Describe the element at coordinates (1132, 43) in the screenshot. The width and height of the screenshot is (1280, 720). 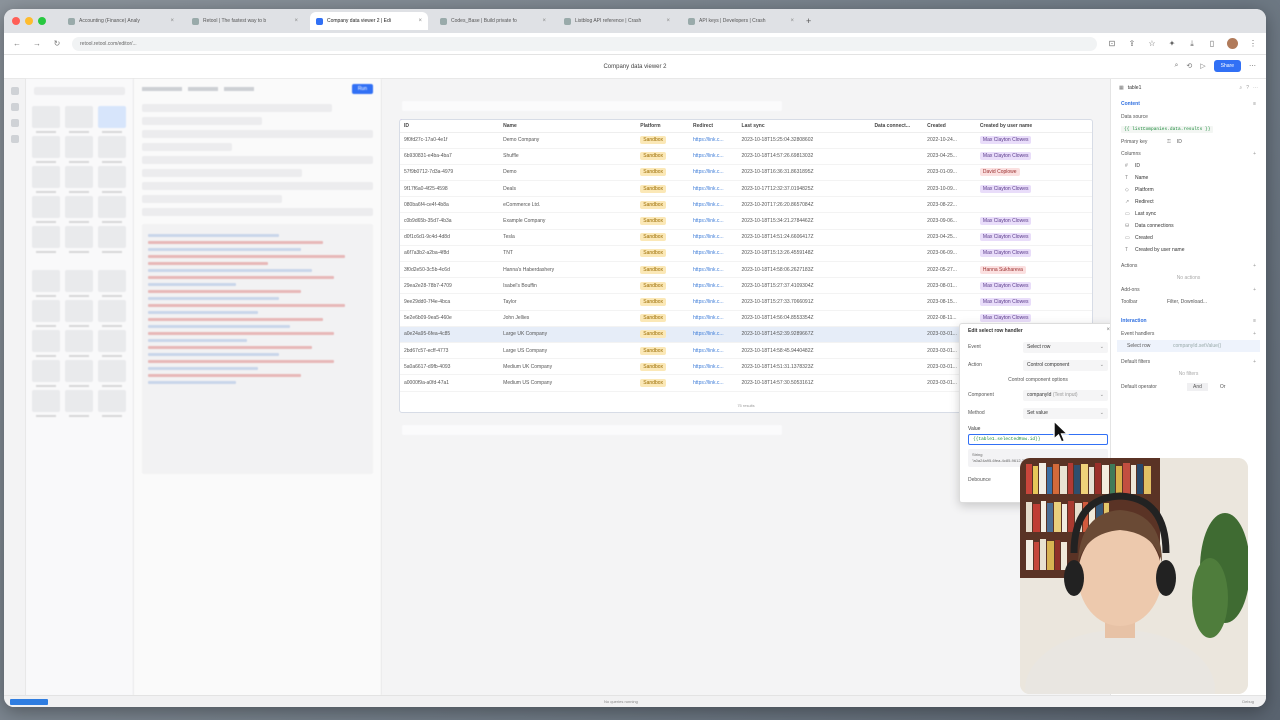
I see `share-page-icon: ⇪` at that location.